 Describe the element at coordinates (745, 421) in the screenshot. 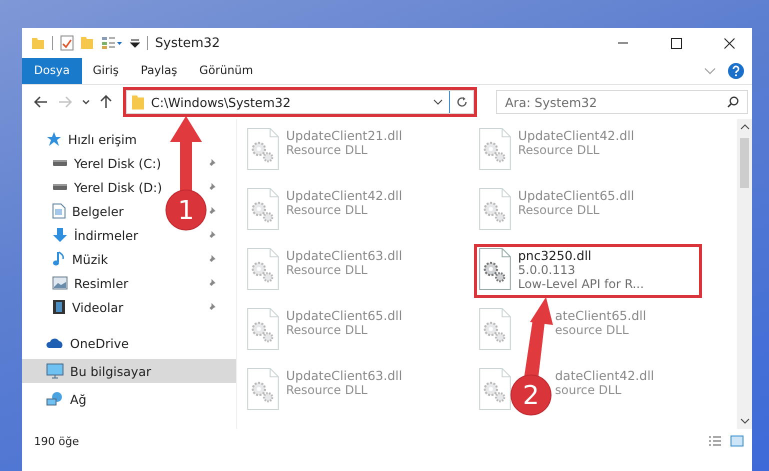

I see `scroll-down-icon` at that location.